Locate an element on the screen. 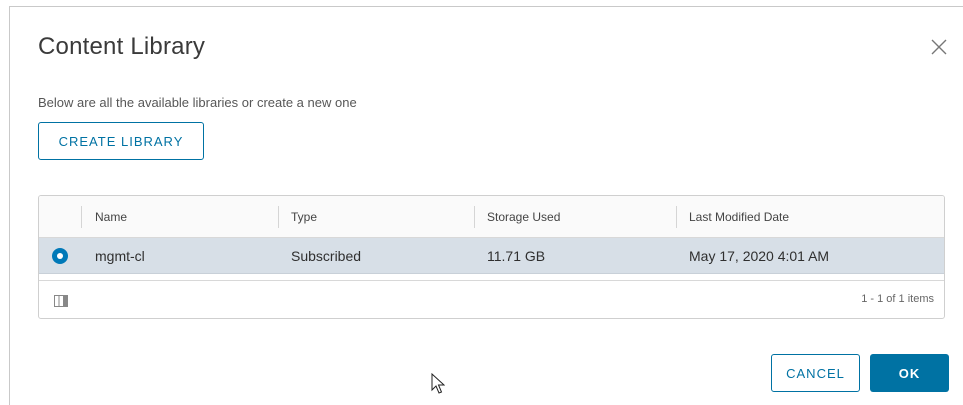  column-toggle-icon is located at coordinates (61, 300).